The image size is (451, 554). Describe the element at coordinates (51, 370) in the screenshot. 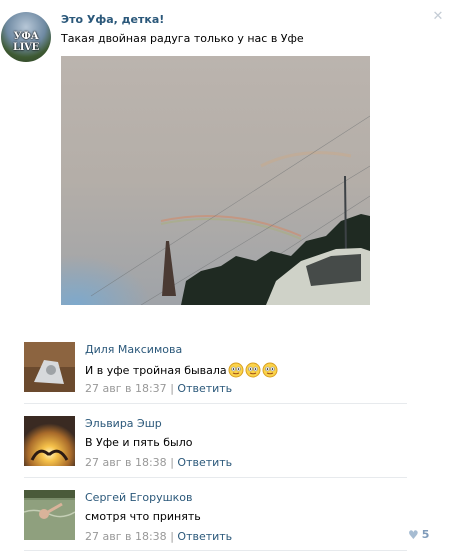

I see `avatar-detail` at that location.